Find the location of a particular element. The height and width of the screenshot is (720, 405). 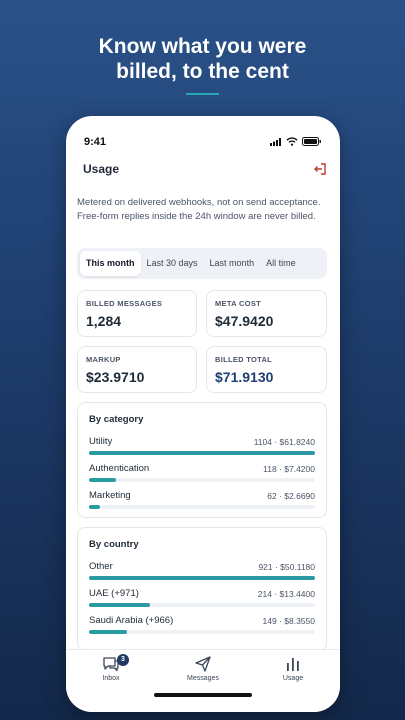

stat-card-meta-cost: META COST $47.9420 is located at coordinates (266, 313).